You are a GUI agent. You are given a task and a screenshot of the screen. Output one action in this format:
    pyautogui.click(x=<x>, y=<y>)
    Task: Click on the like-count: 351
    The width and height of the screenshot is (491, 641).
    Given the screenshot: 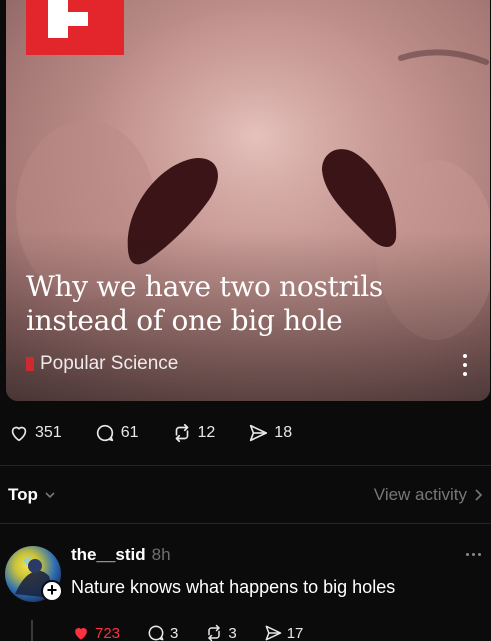 What is the action you would take?
    pyautogui.click(x=48, y=432)
    